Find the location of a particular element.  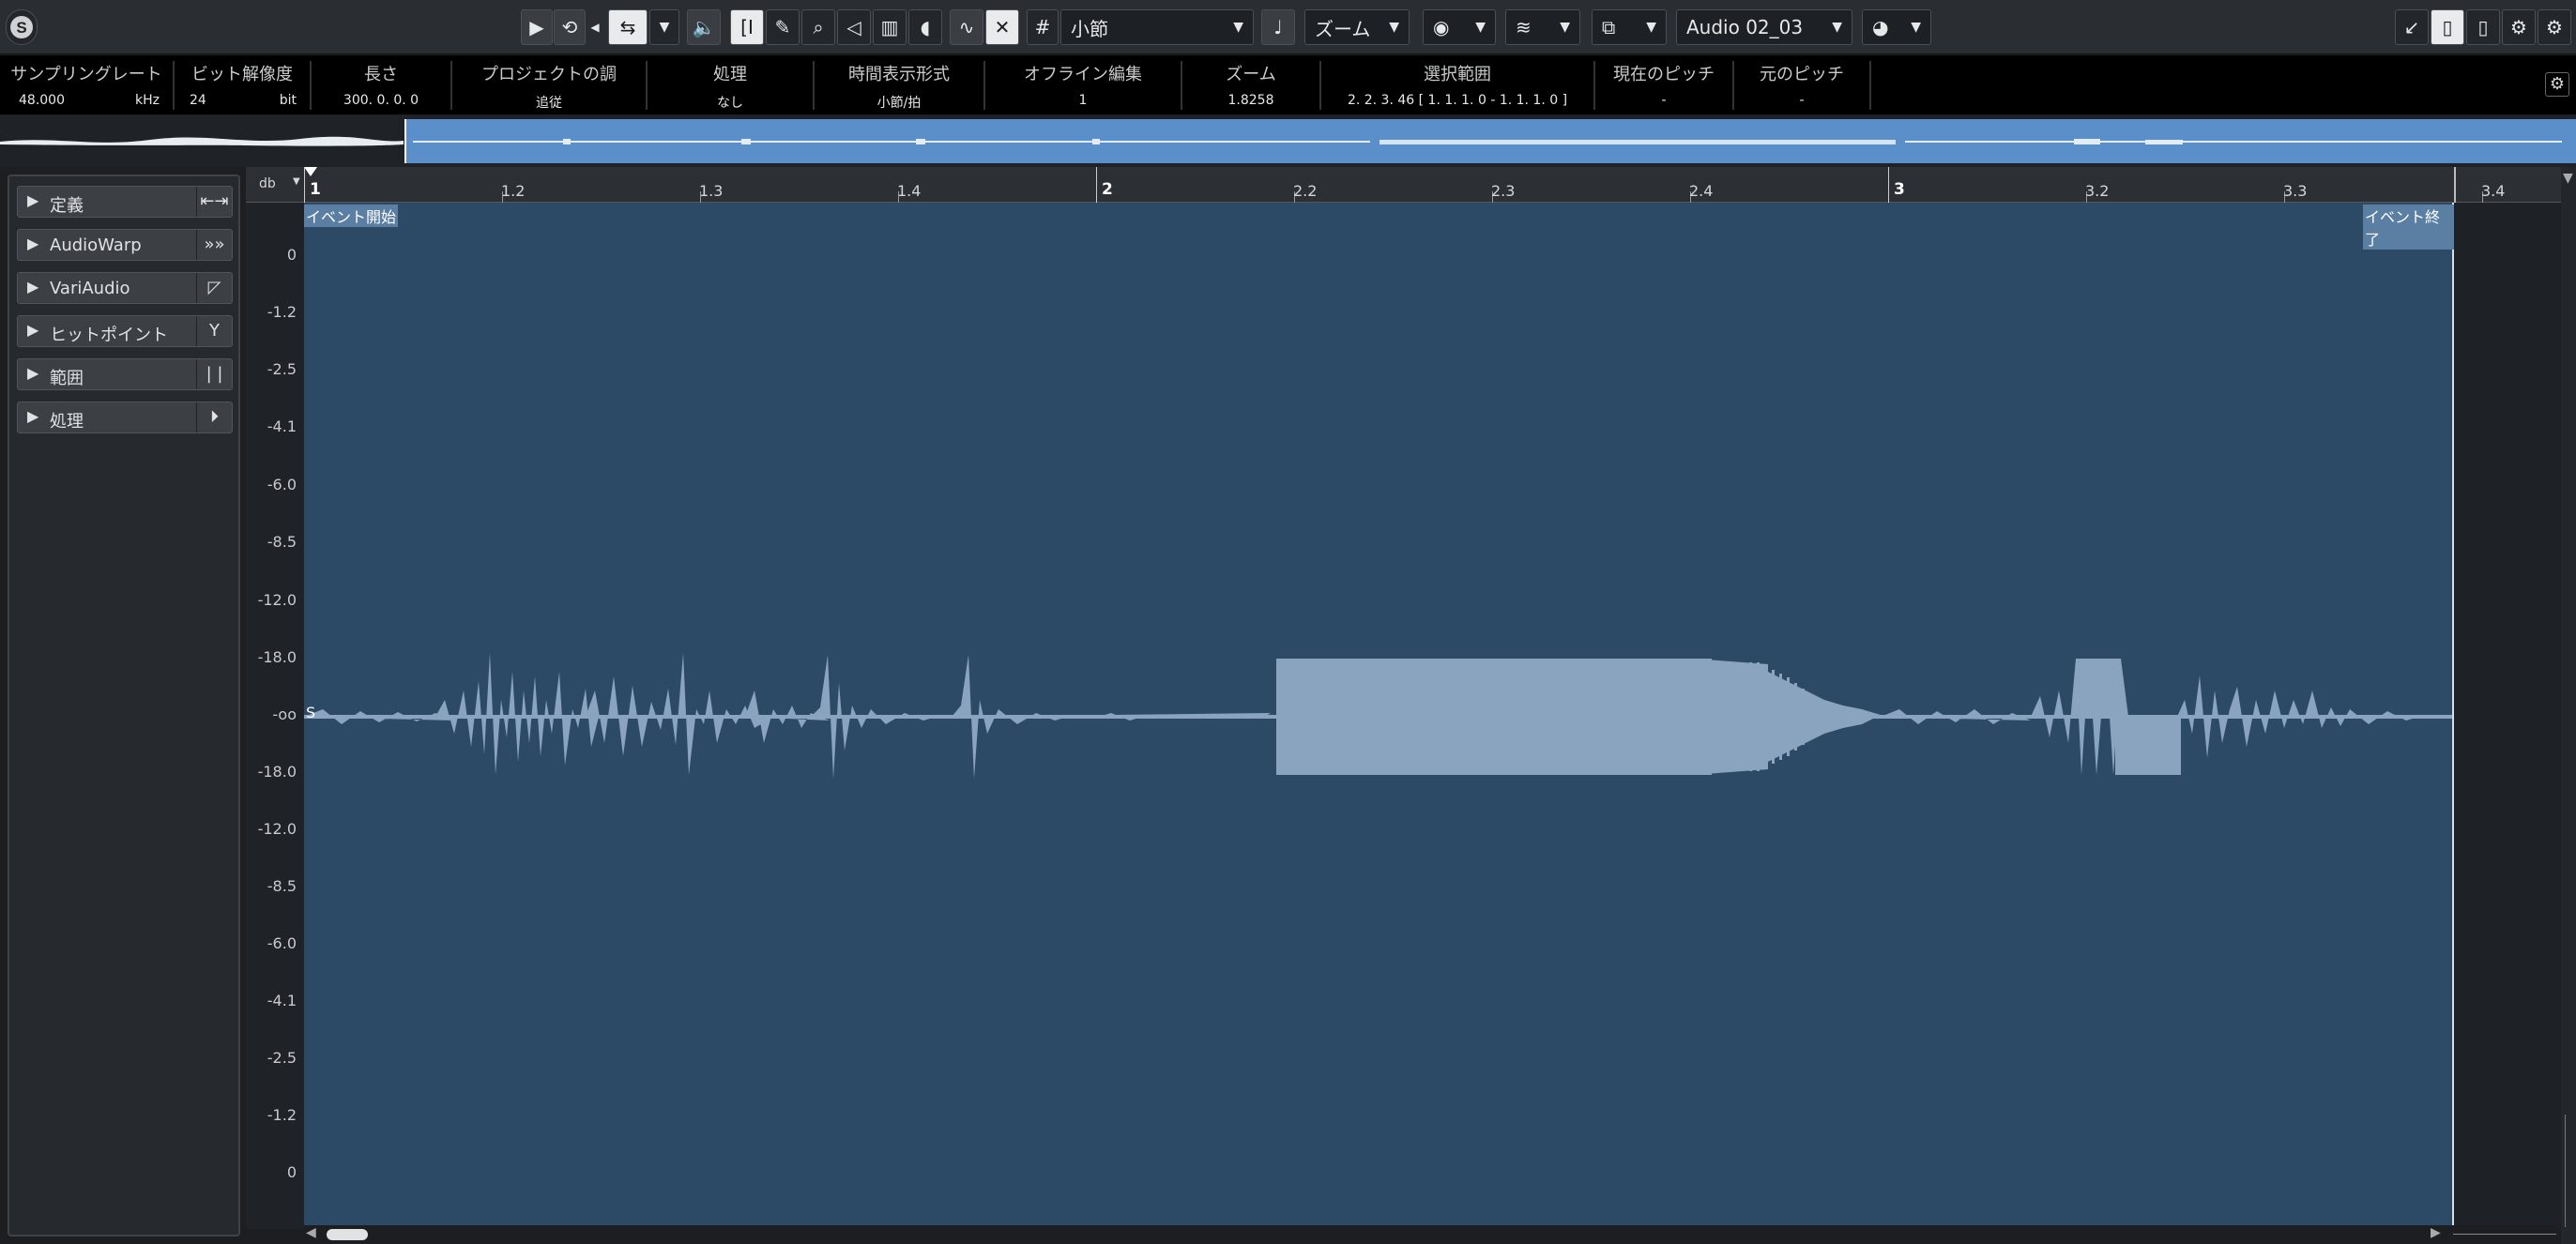

info-original-pitch: 元のピッチ - is located at coordinates (1802, 85).